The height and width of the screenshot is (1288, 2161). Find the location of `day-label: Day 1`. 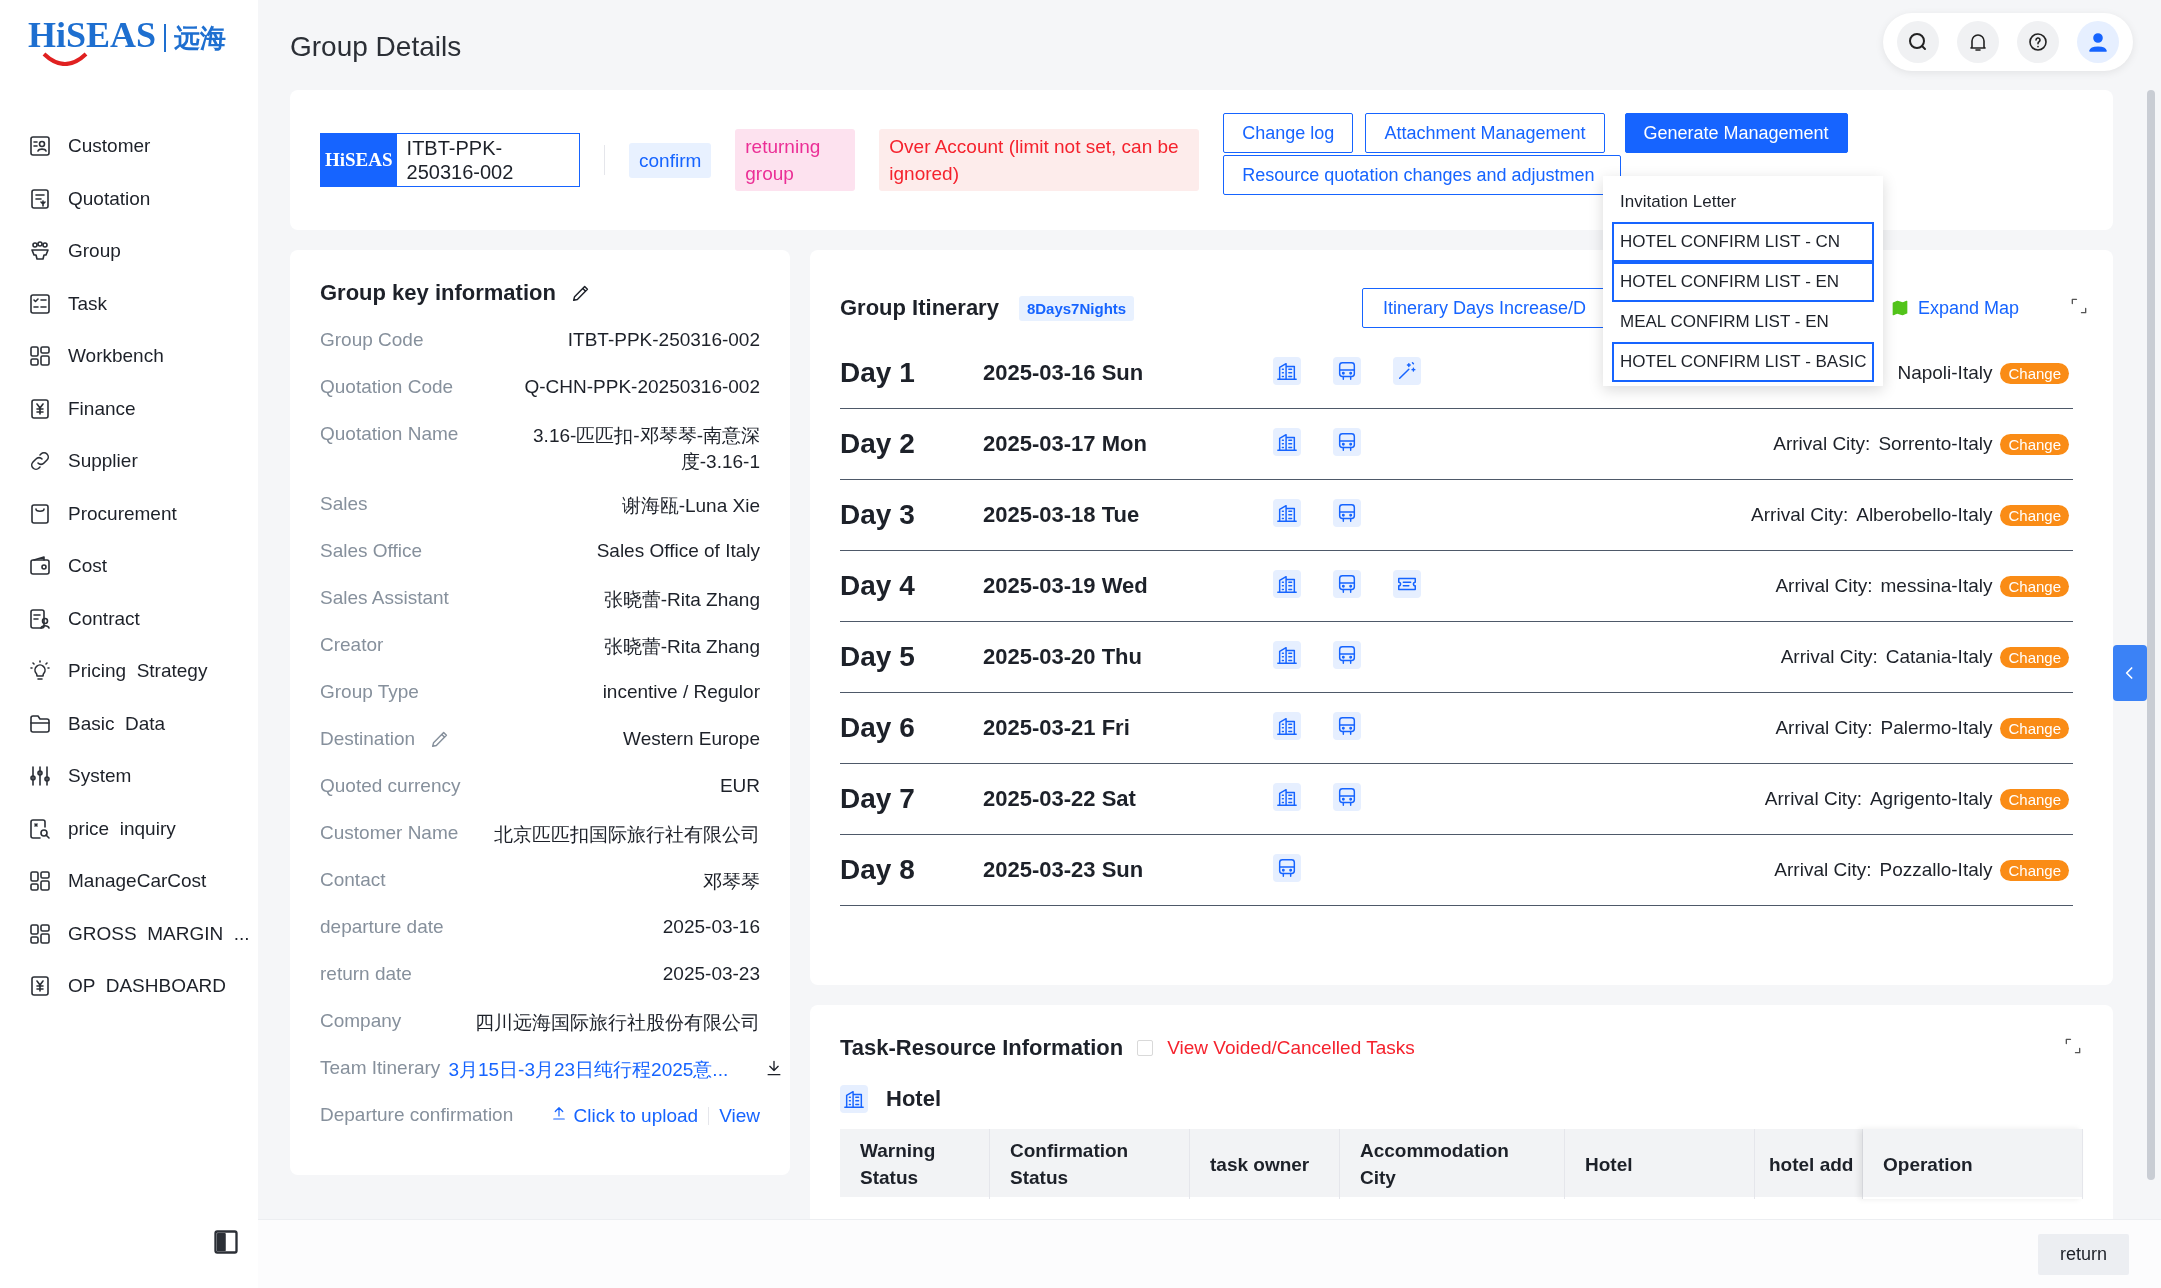

day-label: Day 1 is located at coordinates (878, 373).